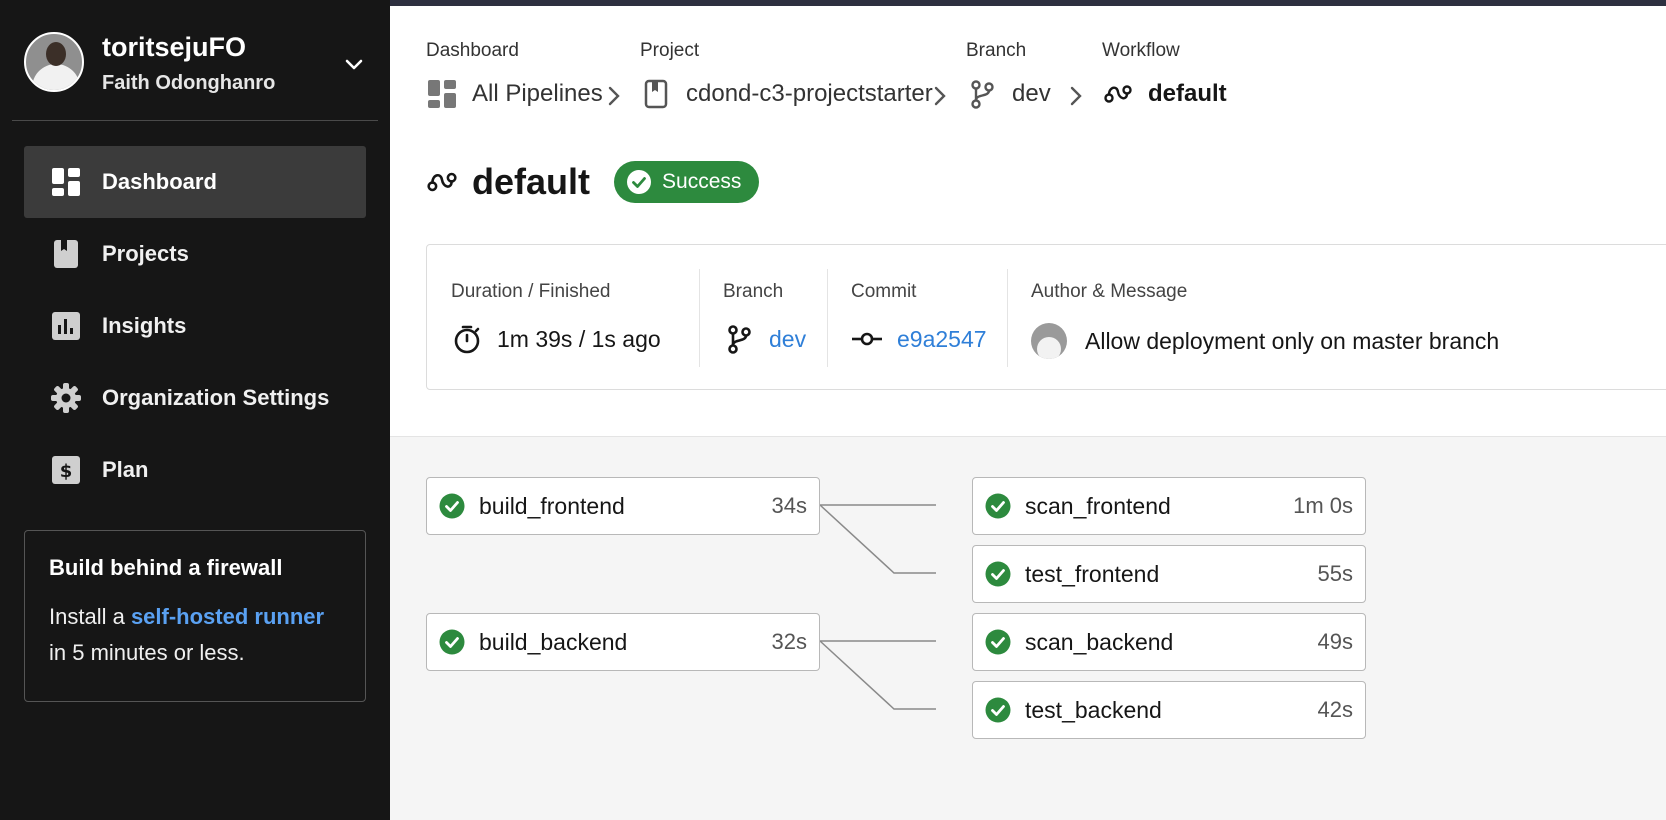 The width and height of the screenshot is (1666, 820). I want to click on promo-text-before: Install a, so click(90, 616).